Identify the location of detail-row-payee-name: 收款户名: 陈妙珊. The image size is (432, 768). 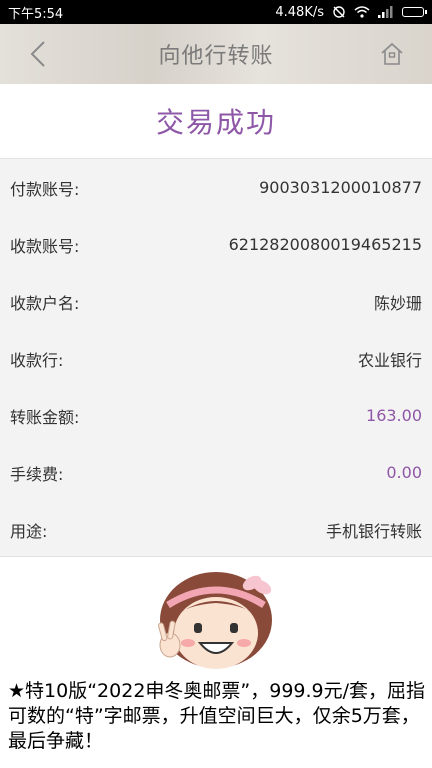
(216, 301).